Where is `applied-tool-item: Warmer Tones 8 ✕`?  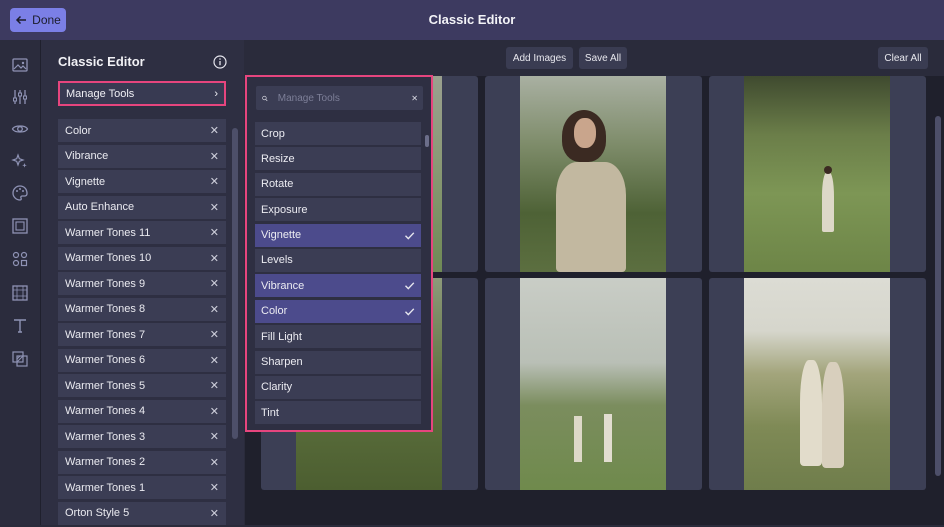
applied-tool-item: Warmer Tones 8 ✕ is located at coordinates (142, 309).